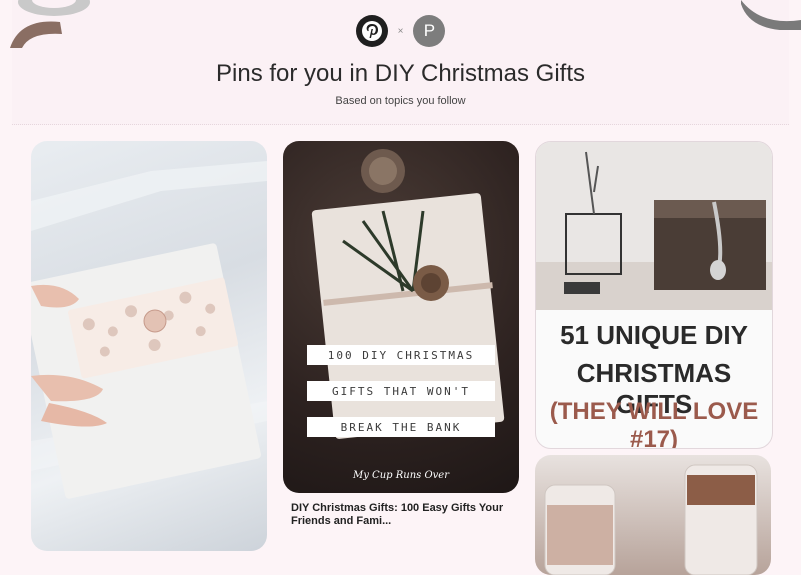  Describe the element at coordinates (401, 427) in the screenshot. I see `overlay-line-3: BREAK THE BANK` at that location.